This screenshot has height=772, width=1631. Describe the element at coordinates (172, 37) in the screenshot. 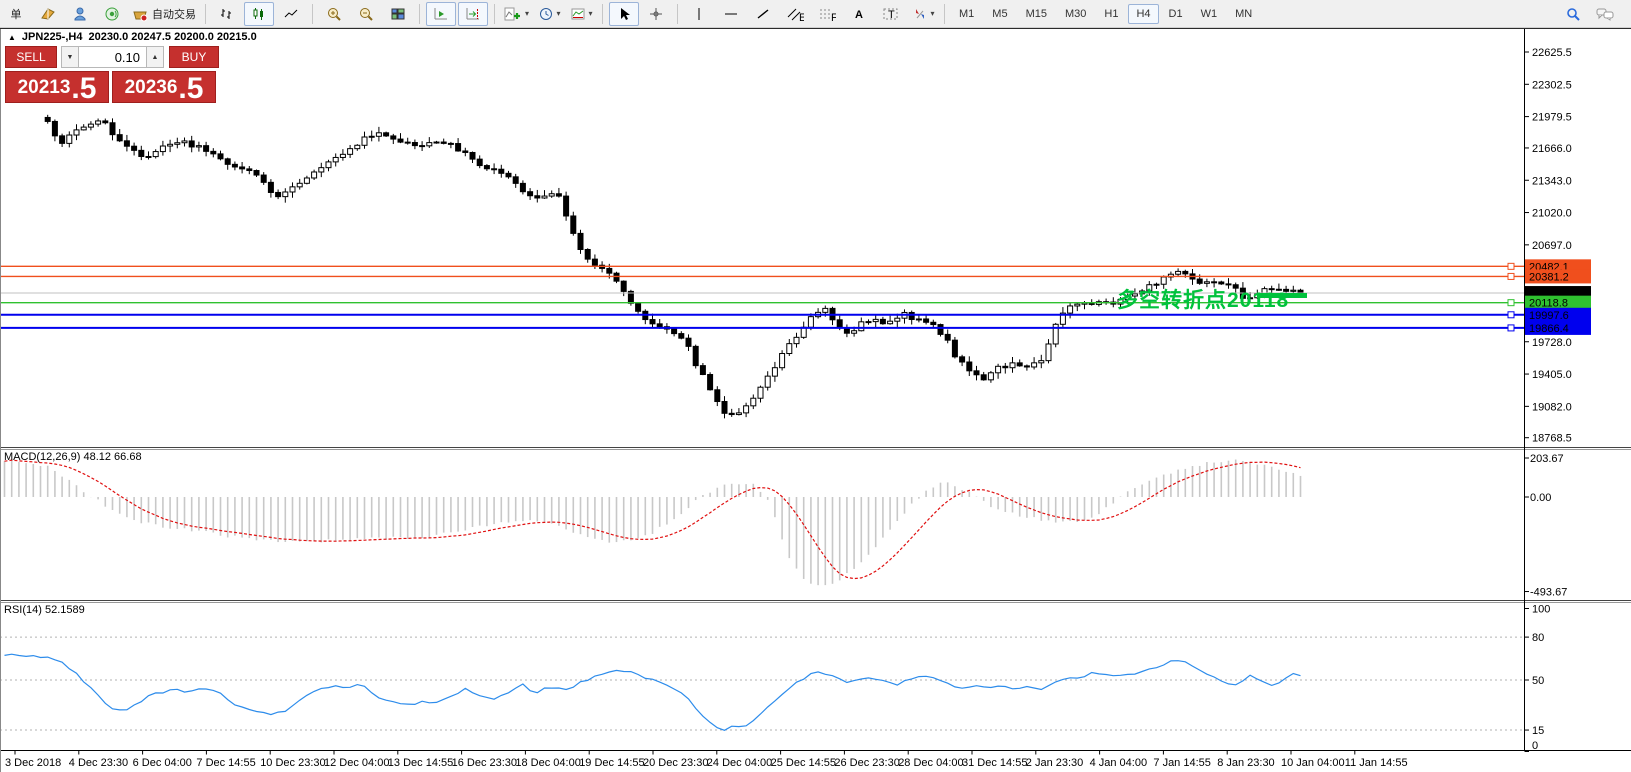

I see `chart-ohlc-readout: 20230.0 20247.5 20200.0 20215.0` at that location.